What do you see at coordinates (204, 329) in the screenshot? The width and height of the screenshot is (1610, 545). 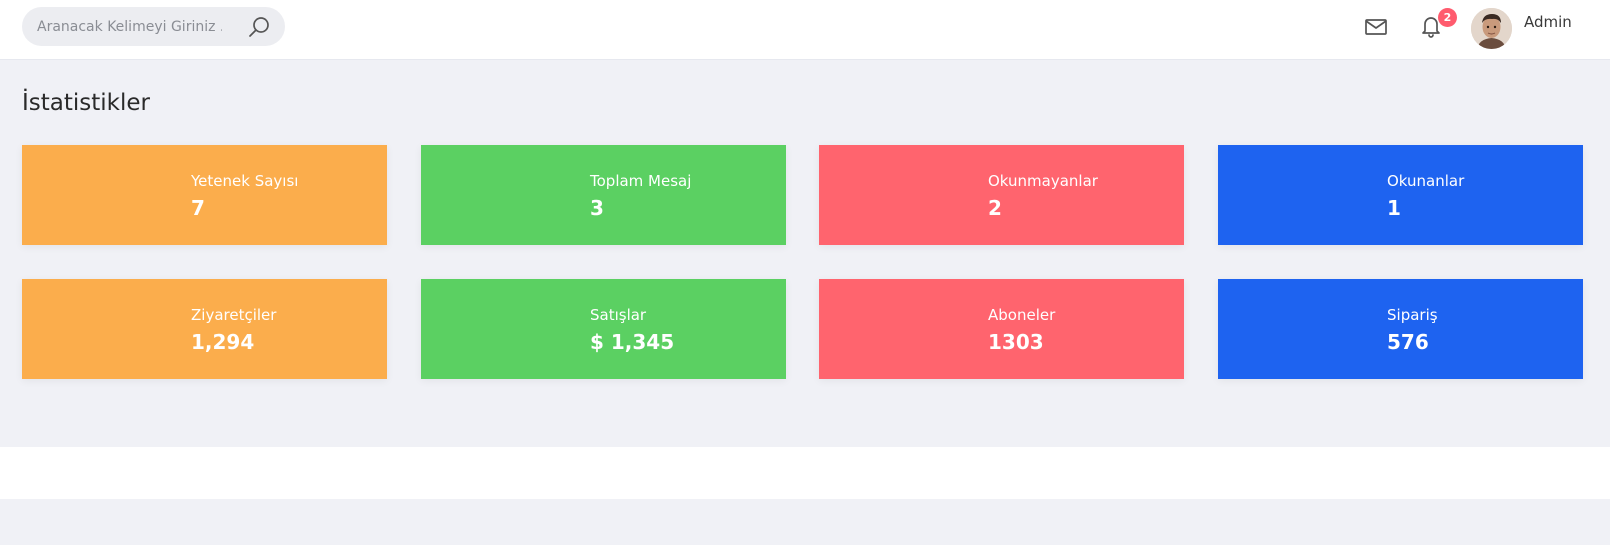 I see `stat-card-visitors: Ziyaretçiler 1,294` at bounding box center [204, 329].